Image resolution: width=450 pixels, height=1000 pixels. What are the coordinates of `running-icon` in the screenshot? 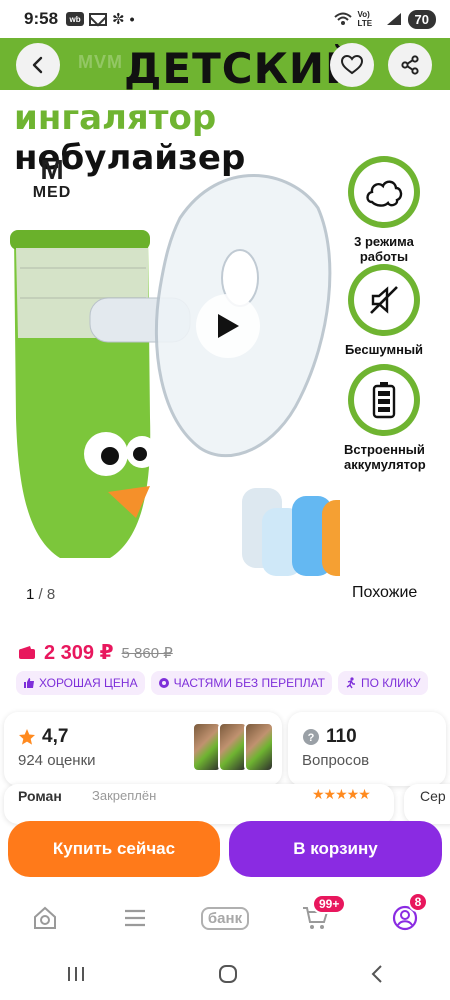 It's located at (351, 683).